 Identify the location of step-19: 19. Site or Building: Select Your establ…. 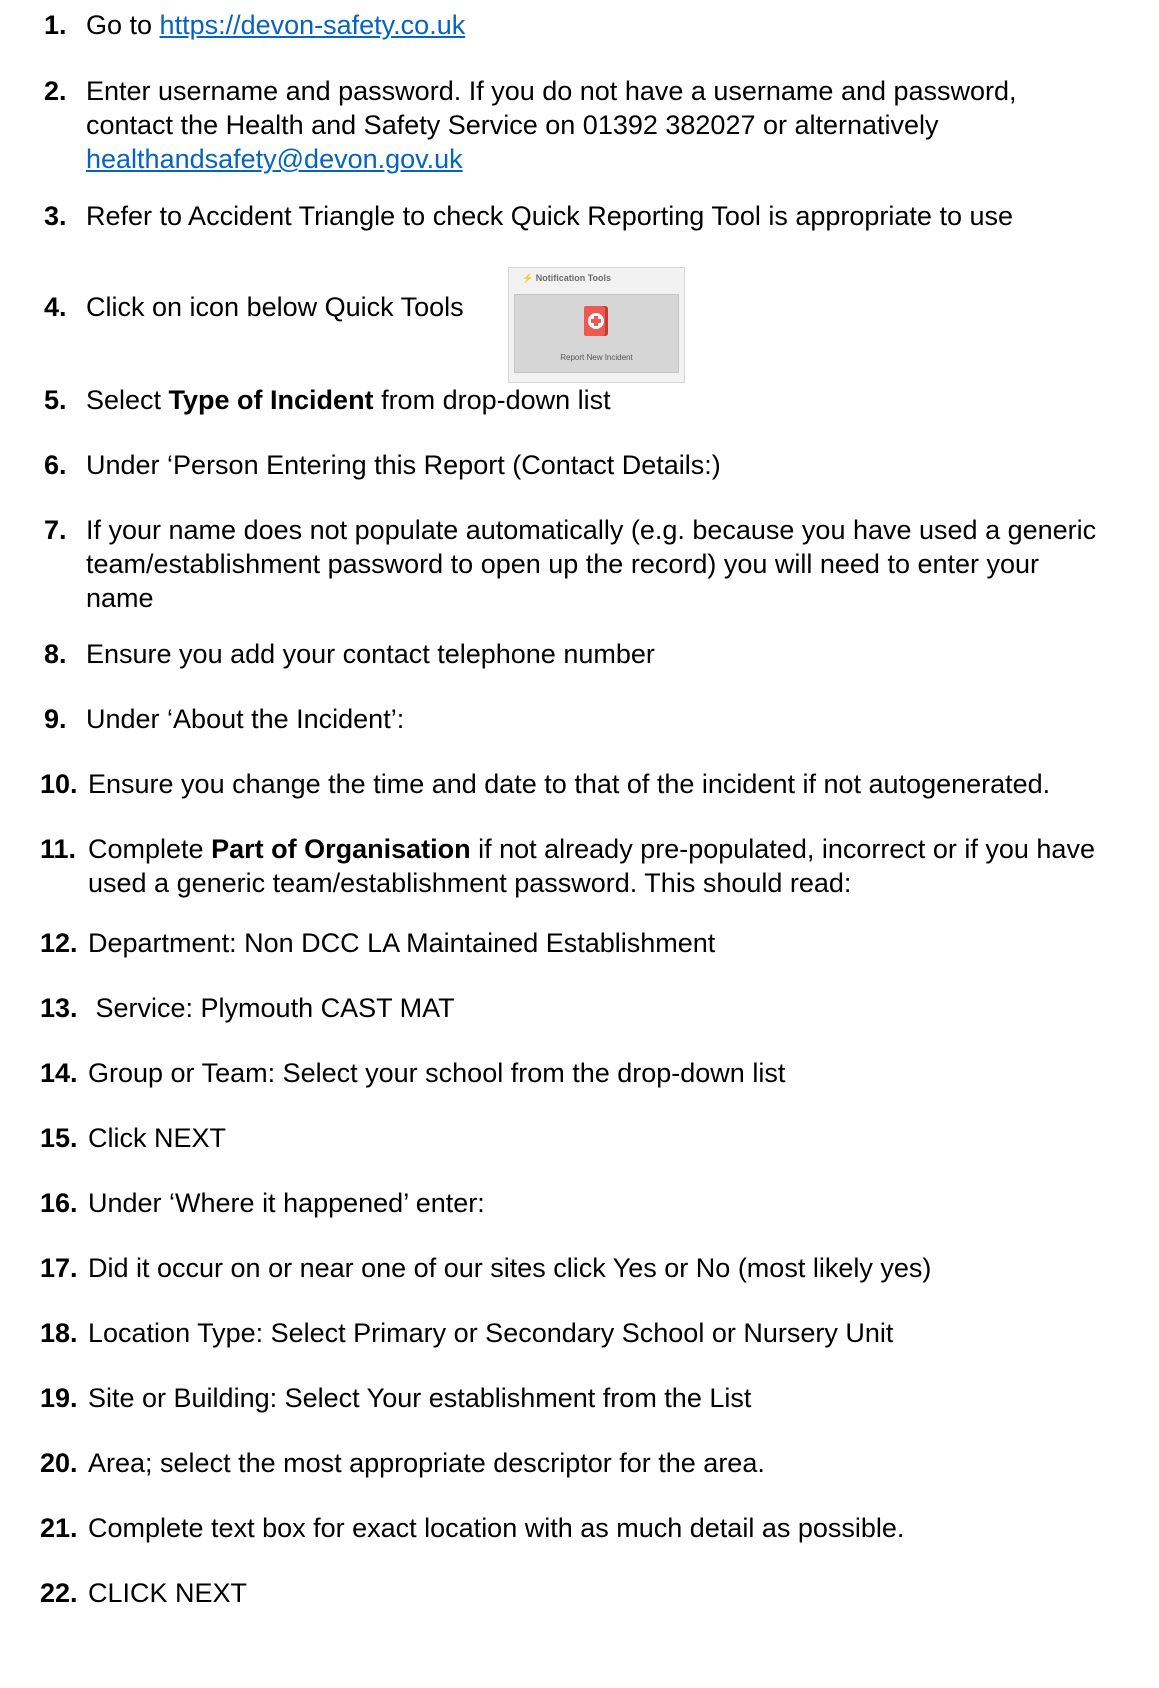
(580, 1398).